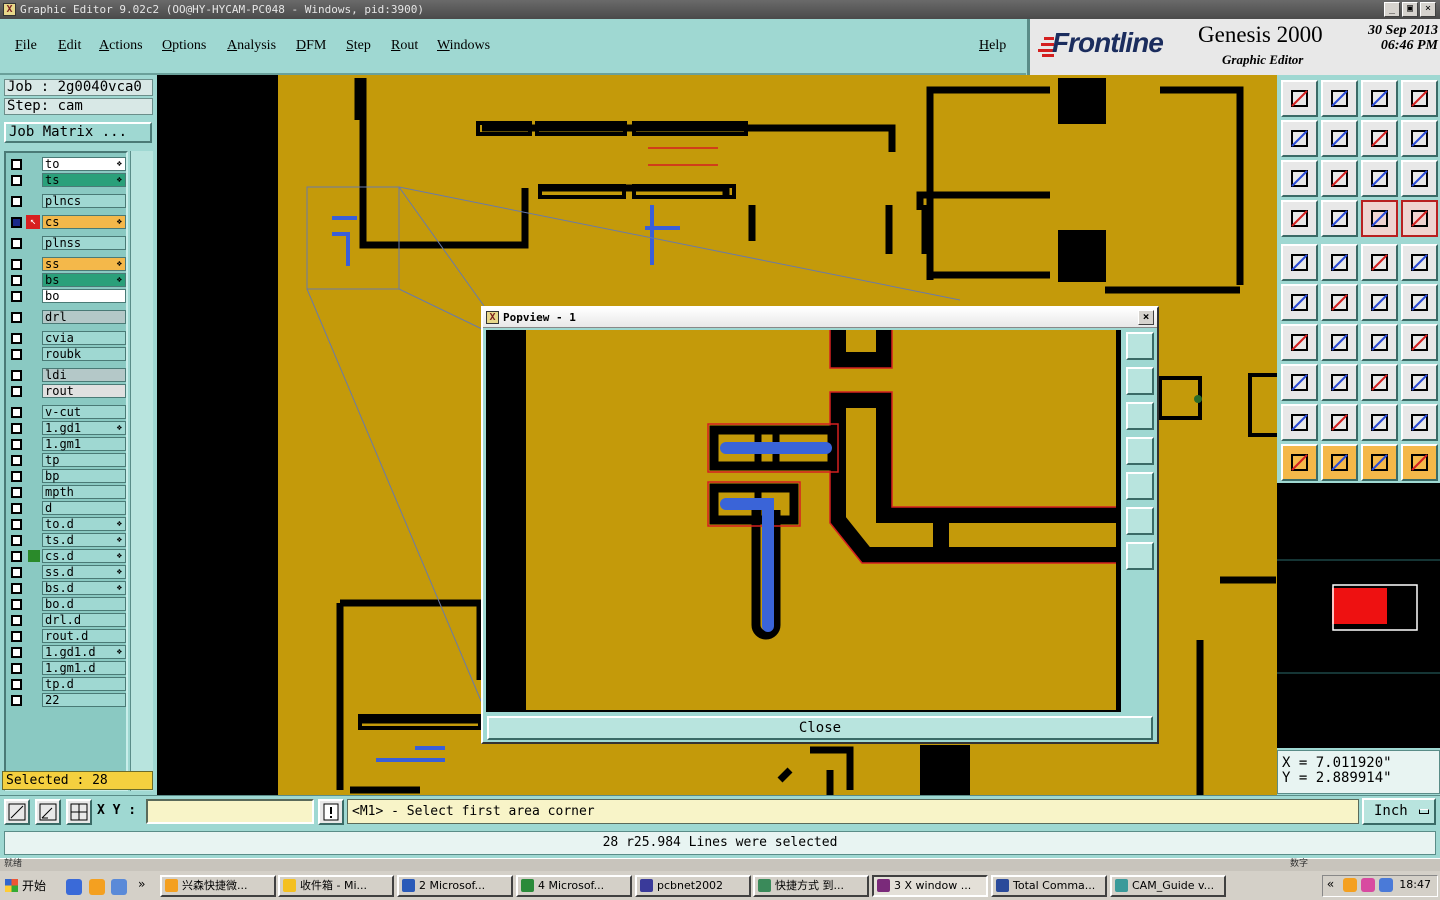  I want to click on triangle-snap-icon, so click(1299, 422).